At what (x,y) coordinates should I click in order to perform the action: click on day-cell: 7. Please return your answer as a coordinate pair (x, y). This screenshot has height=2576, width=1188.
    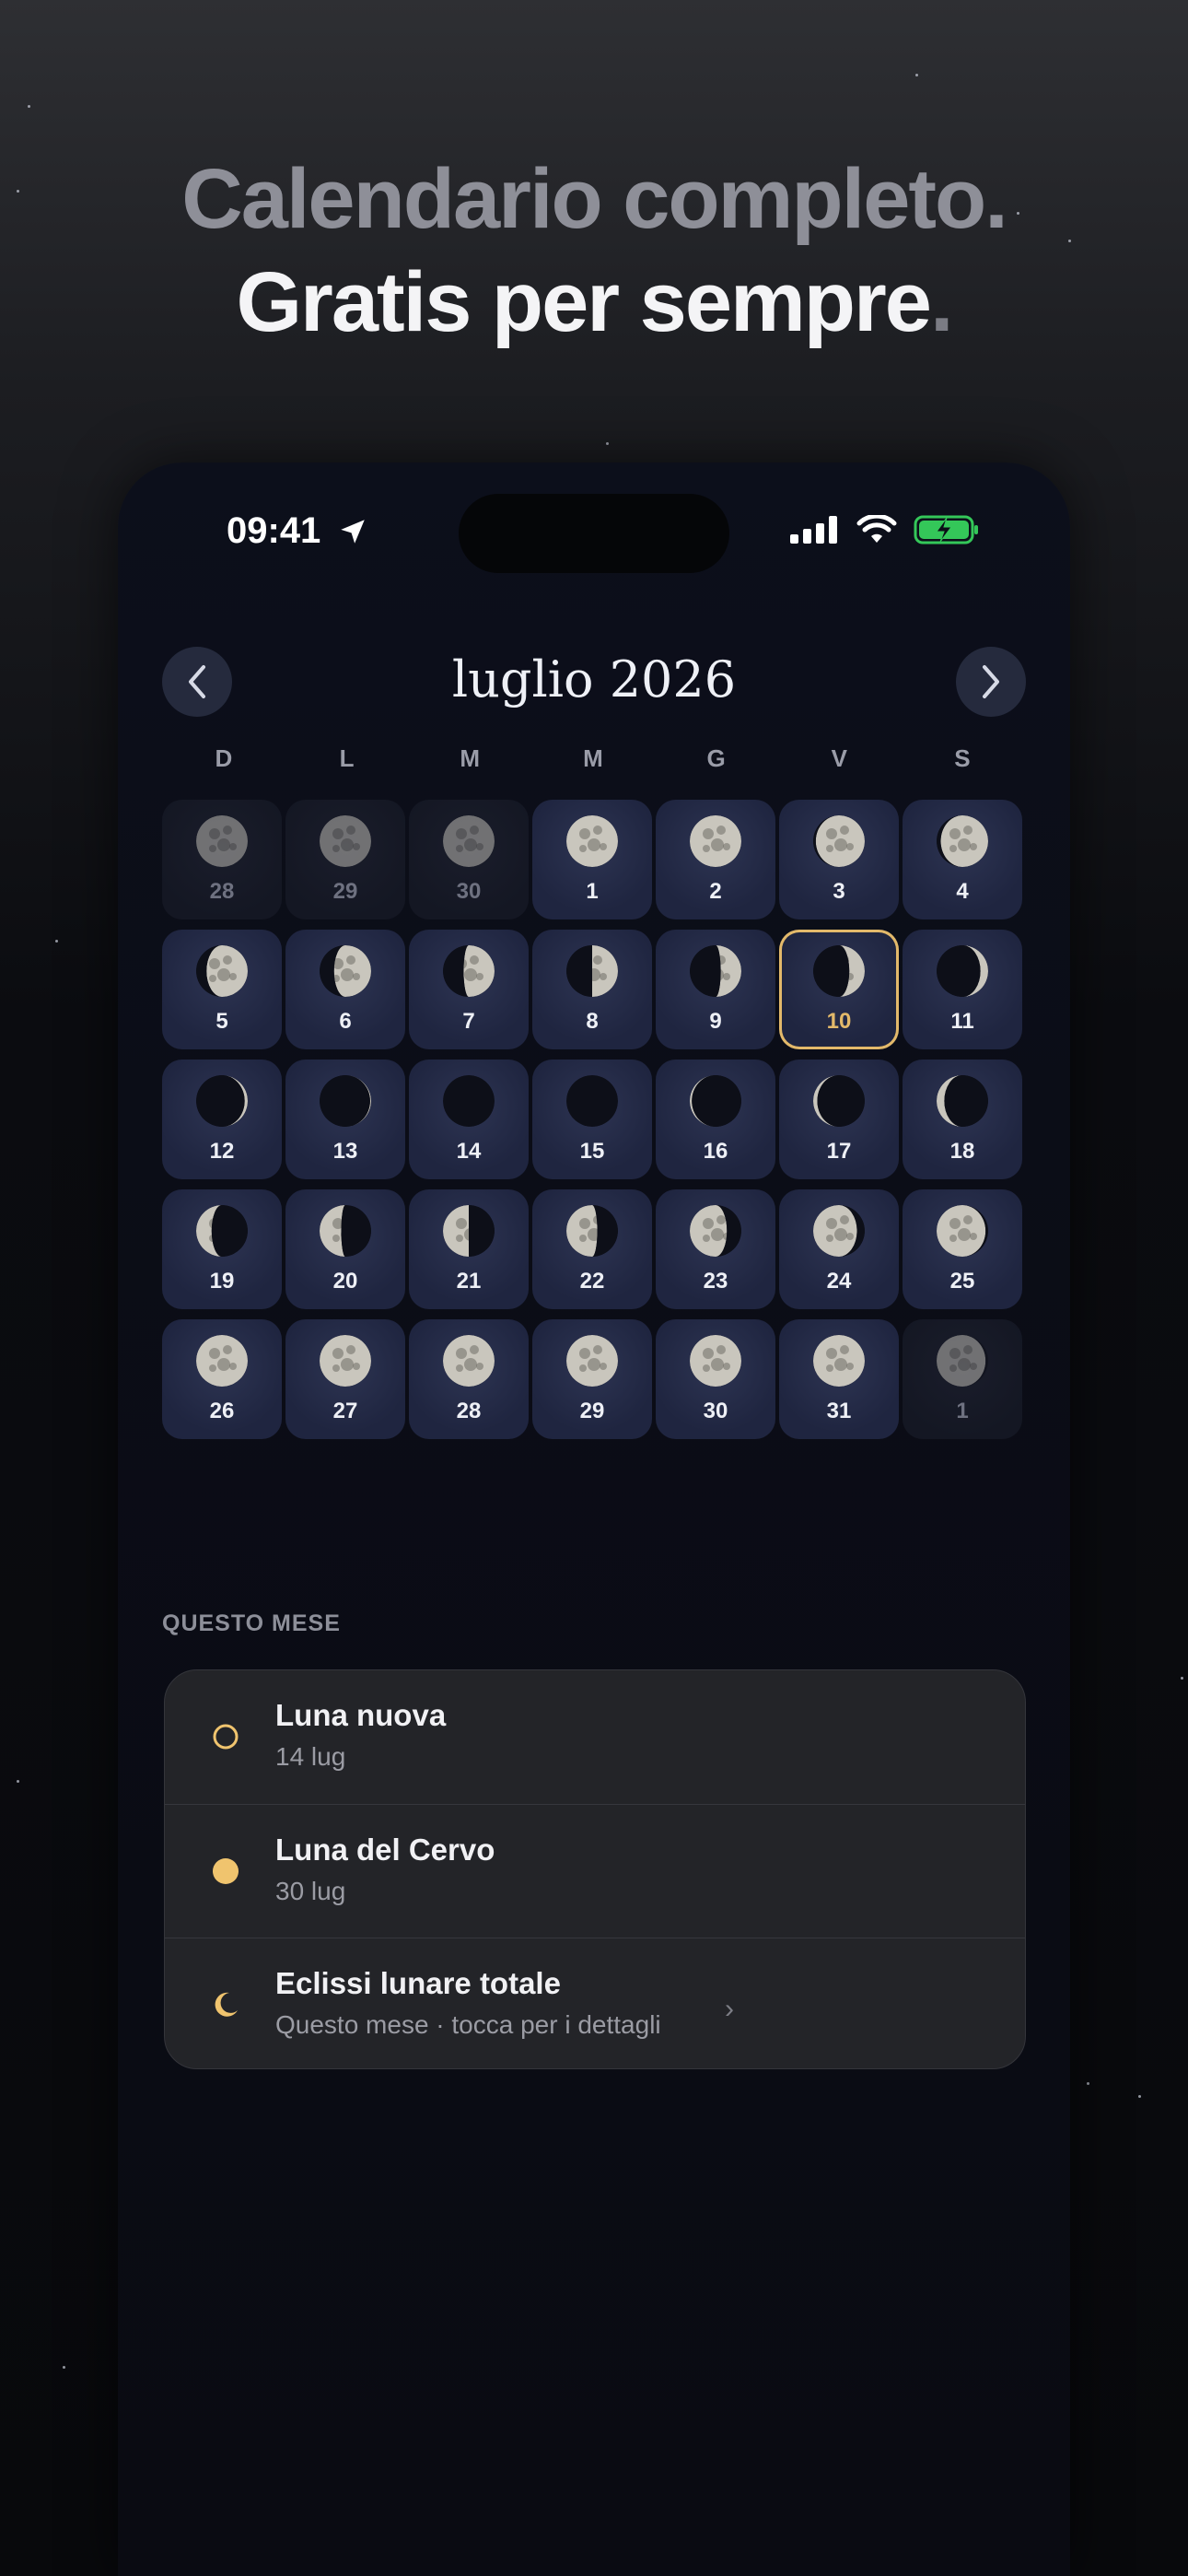
    Looking at the image, I should click on (469, 989).